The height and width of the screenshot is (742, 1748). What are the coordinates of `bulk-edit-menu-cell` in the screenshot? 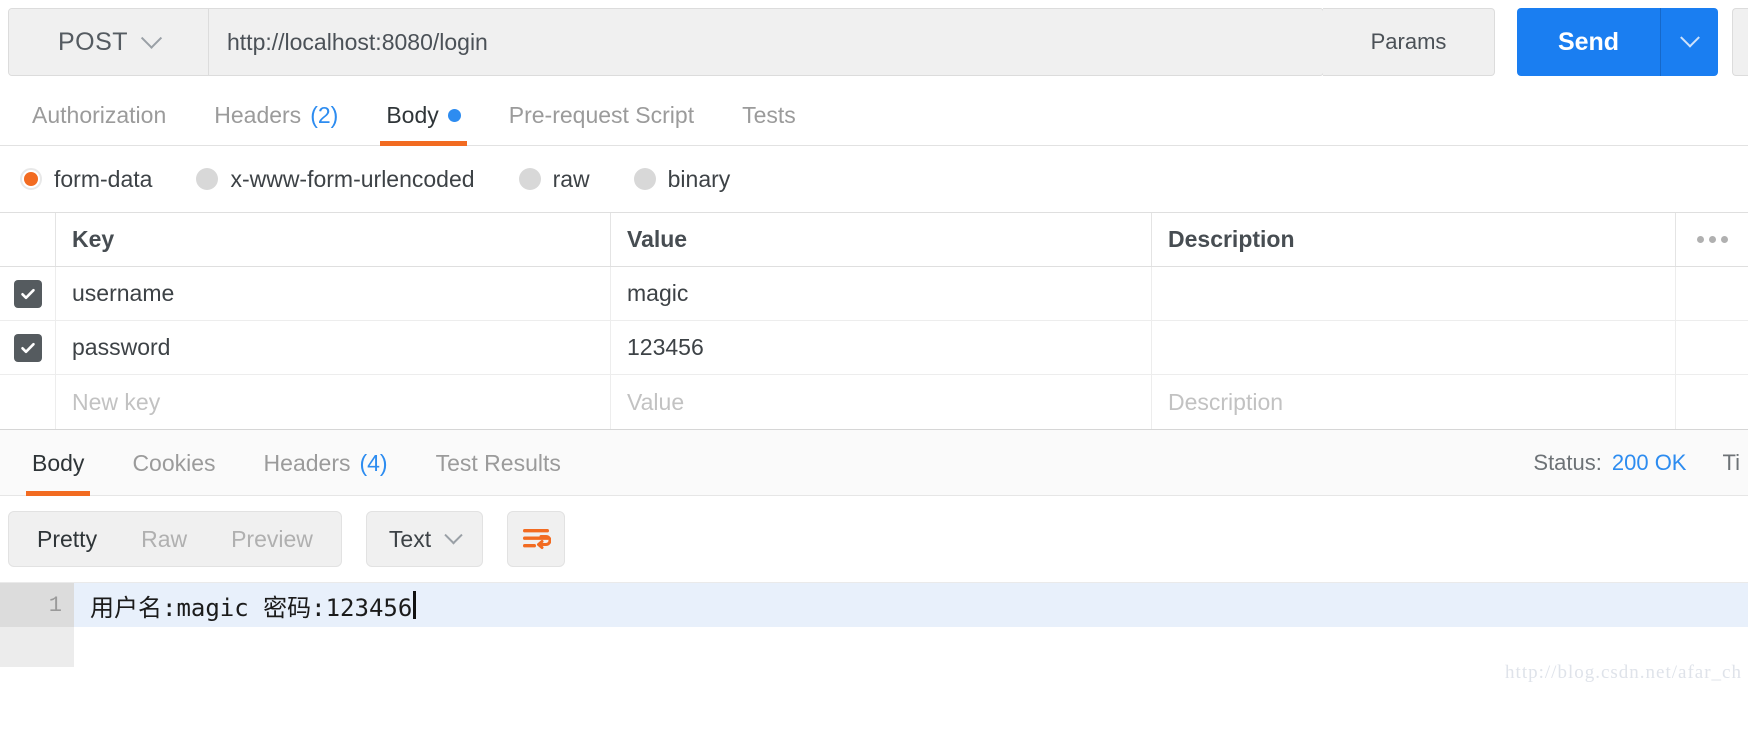 It's located at (1712, 239).